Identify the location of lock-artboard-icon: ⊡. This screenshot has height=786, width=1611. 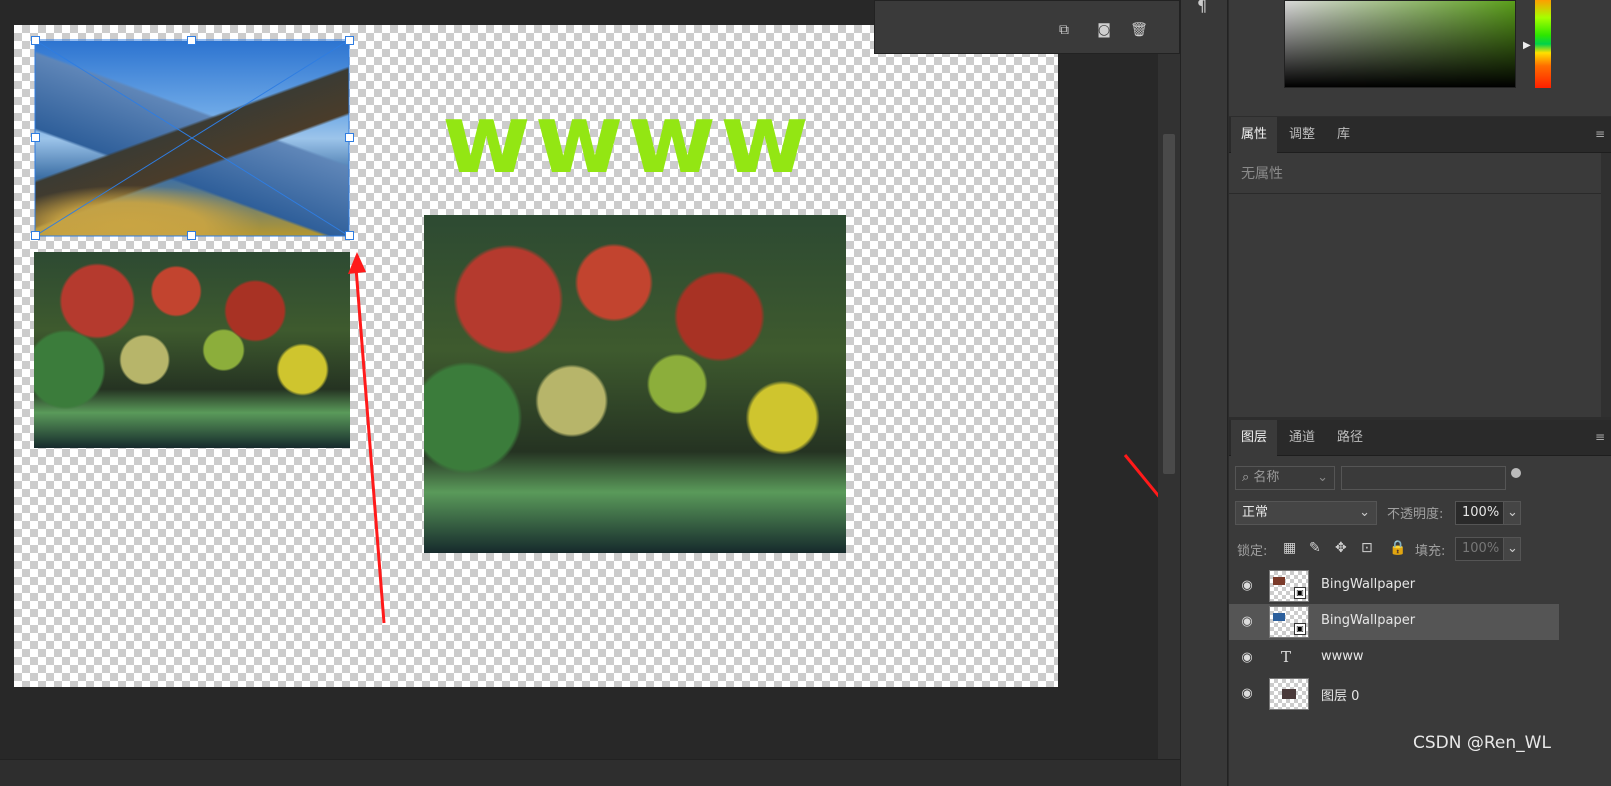
(1367, 548).